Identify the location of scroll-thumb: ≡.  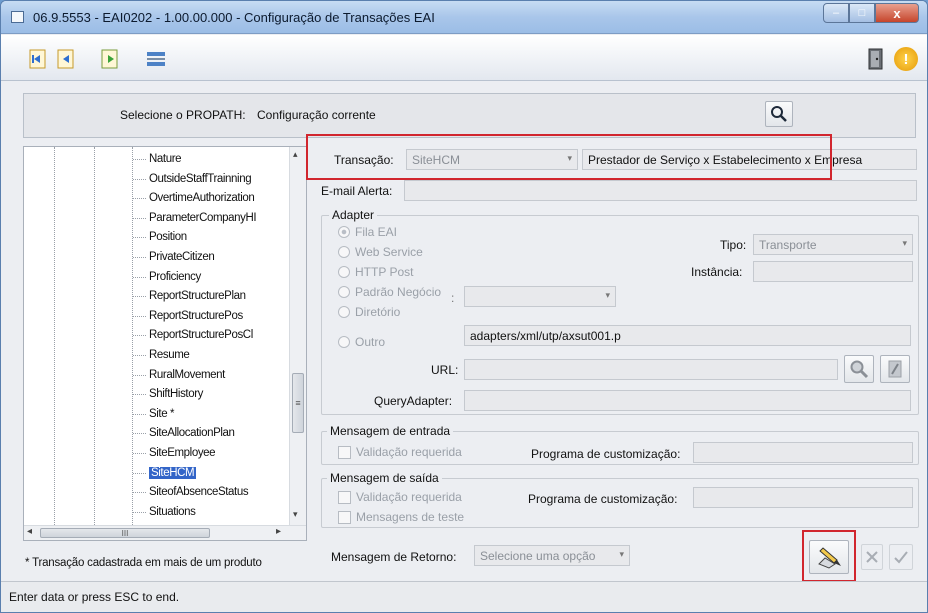
(298, 403).